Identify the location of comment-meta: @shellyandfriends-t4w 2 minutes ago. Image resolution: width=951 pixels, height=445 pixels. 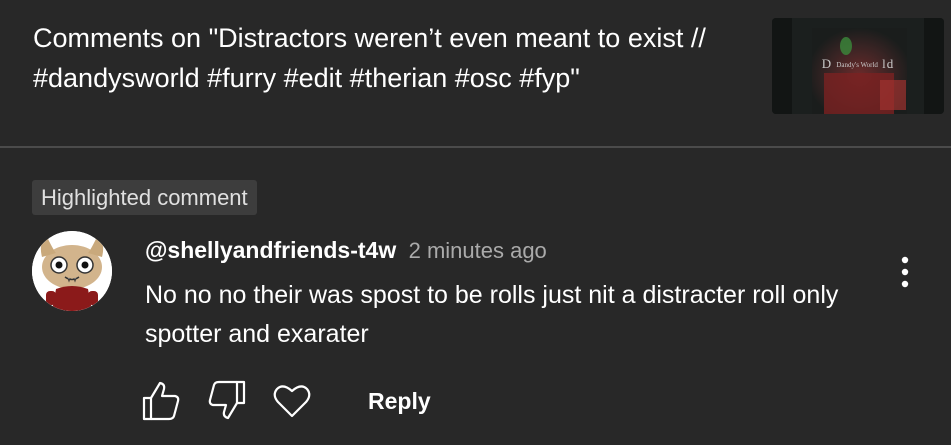
(346, 250).